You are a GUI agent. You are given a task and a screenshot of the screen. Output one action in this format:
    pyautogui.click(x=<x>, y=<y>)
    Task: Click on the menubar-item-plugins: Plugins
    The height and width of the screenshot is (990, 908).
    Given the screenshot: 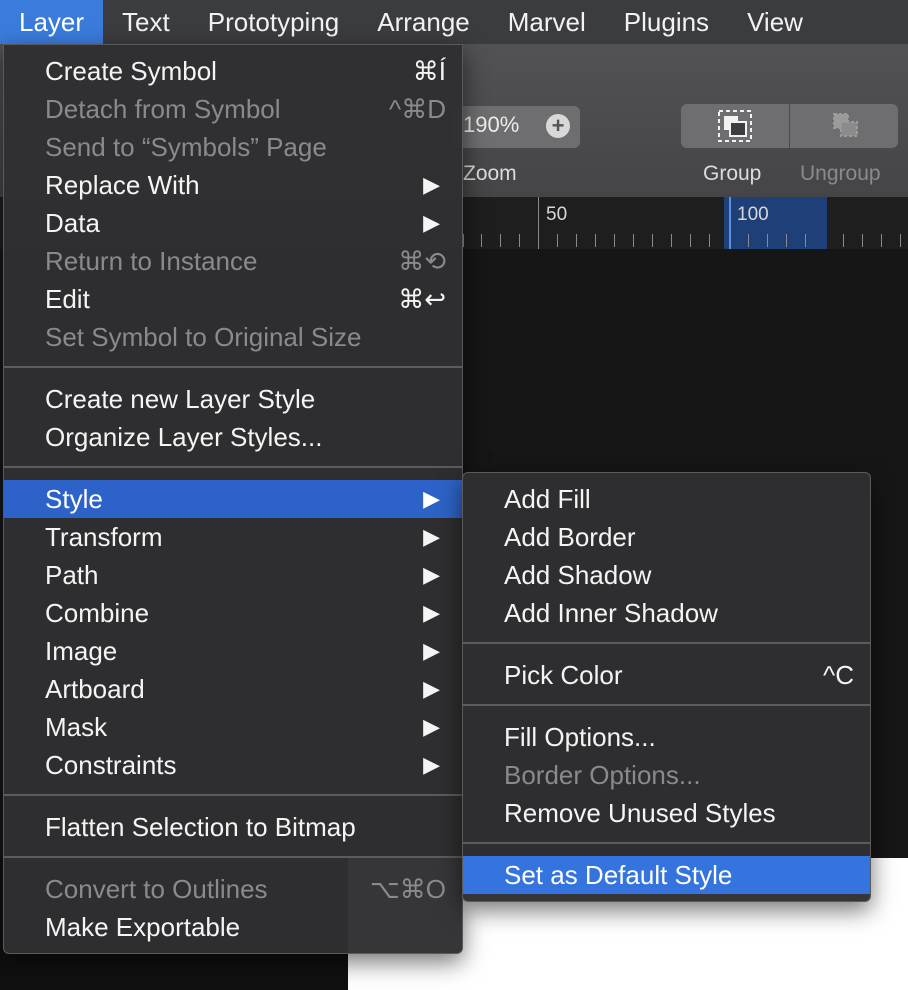 What is the action you would take?
    pyautogui.click(x=666, y=22)
    